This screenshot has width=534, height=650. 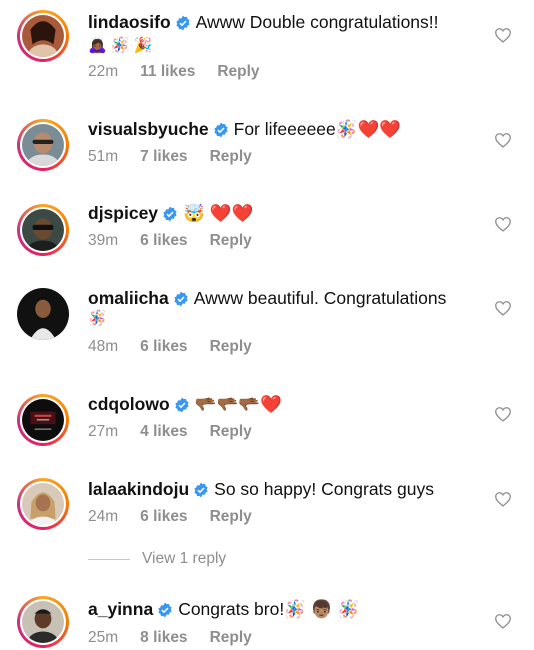 I want to click on comment-meta: 39m 6 likes Reply, so click(x=181, y=241).